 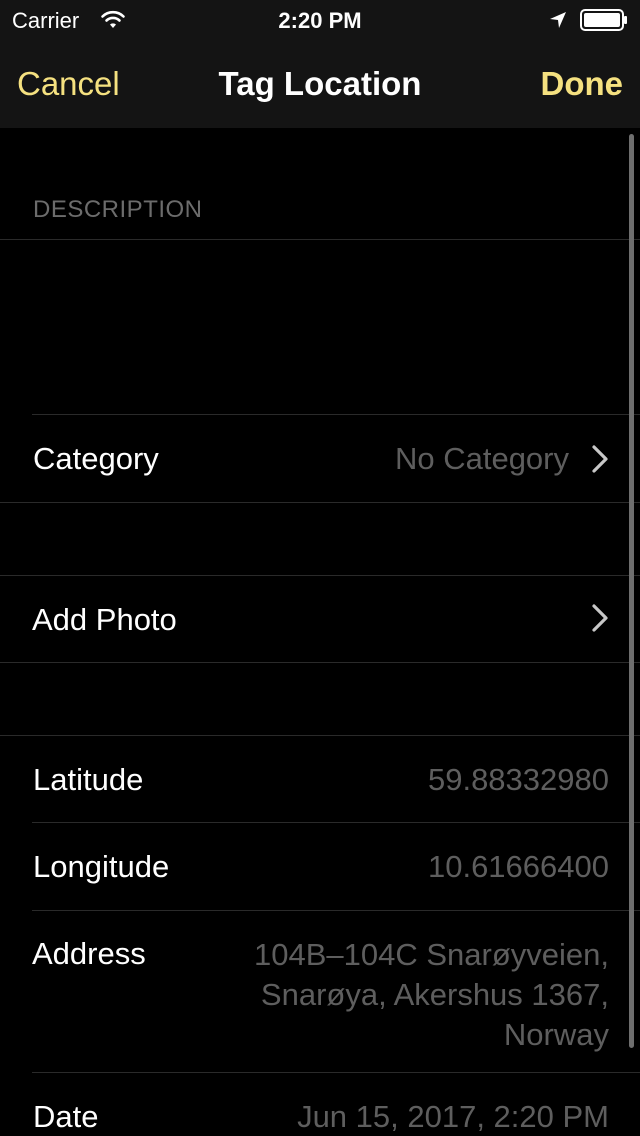 I want to click on navigation-bar: Cancel Tag Location Done, so click(x=320, y=84).